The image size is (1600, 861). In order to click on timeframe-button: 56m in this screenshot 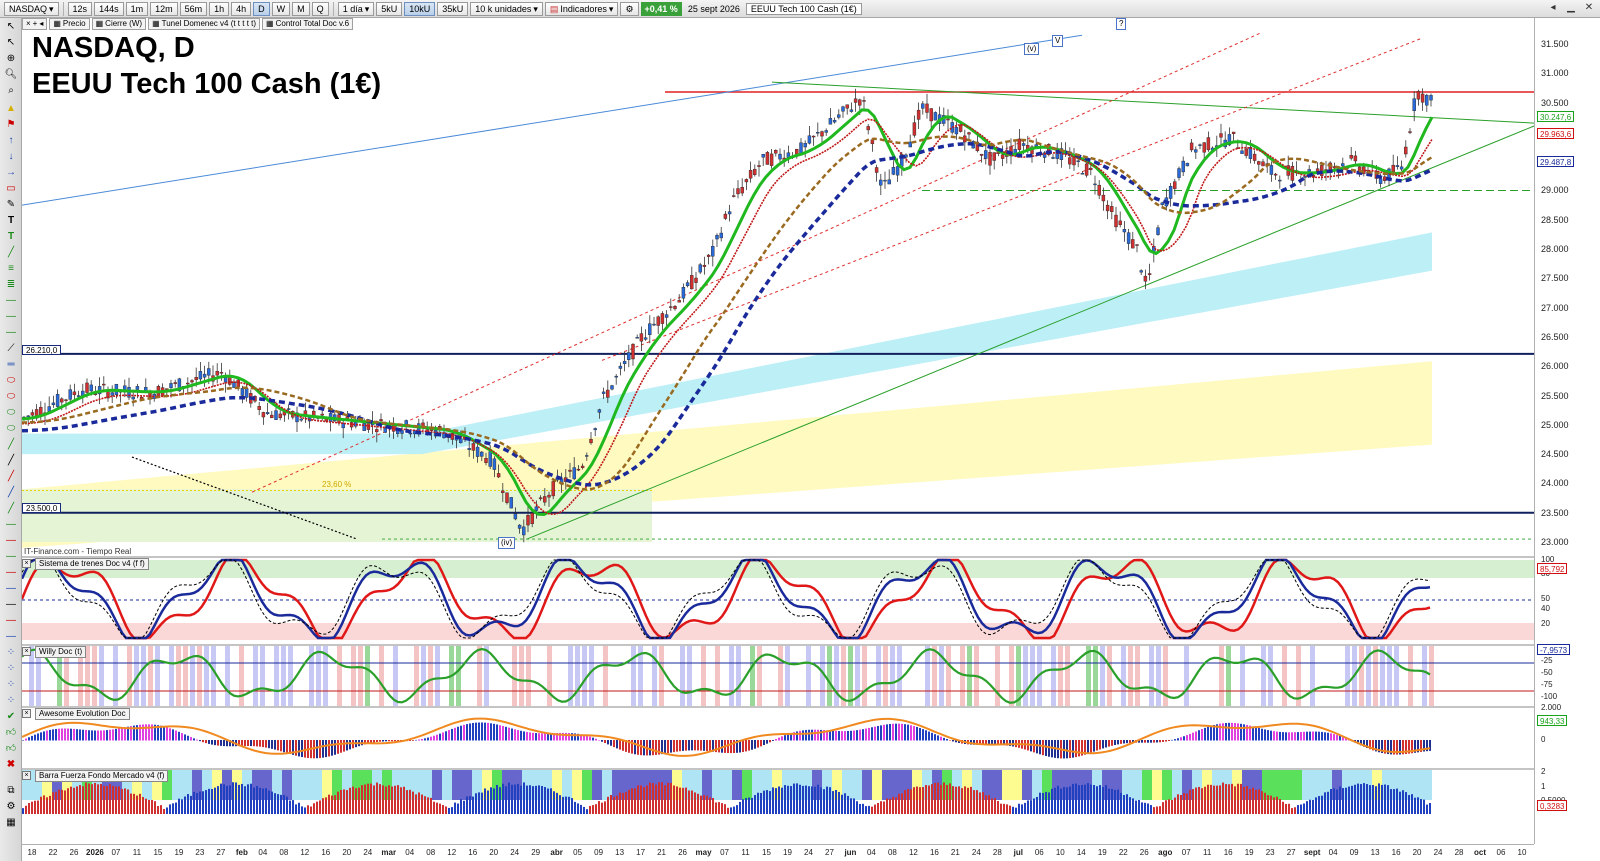, I will do `click(193, 8)`.